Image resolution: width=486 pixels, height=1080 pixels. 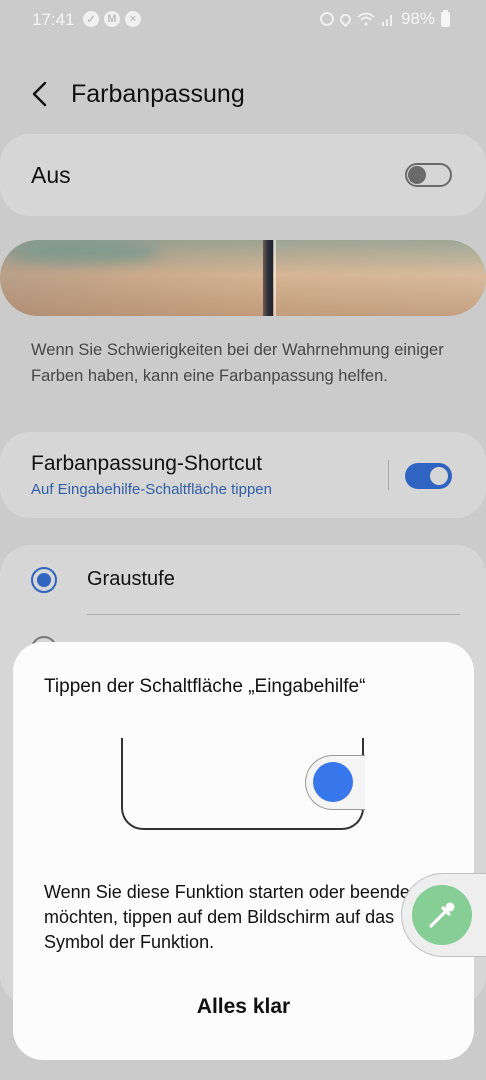 I want to click on preview-image, so click(x=243, y=278).